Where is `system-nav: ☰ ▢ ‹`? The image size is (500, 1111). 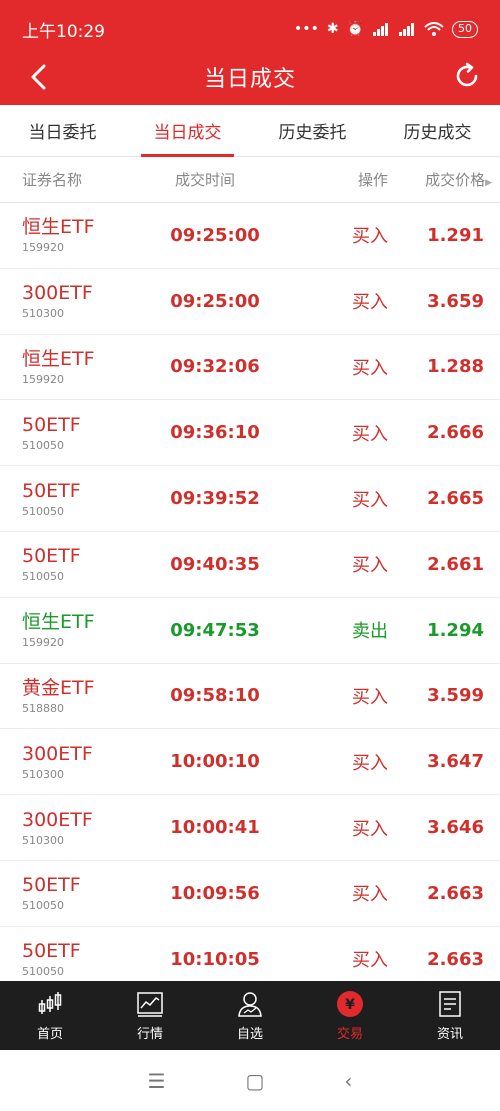 system-nav: ☰ ▢ ‹ is located at coordinates (250, 1080).